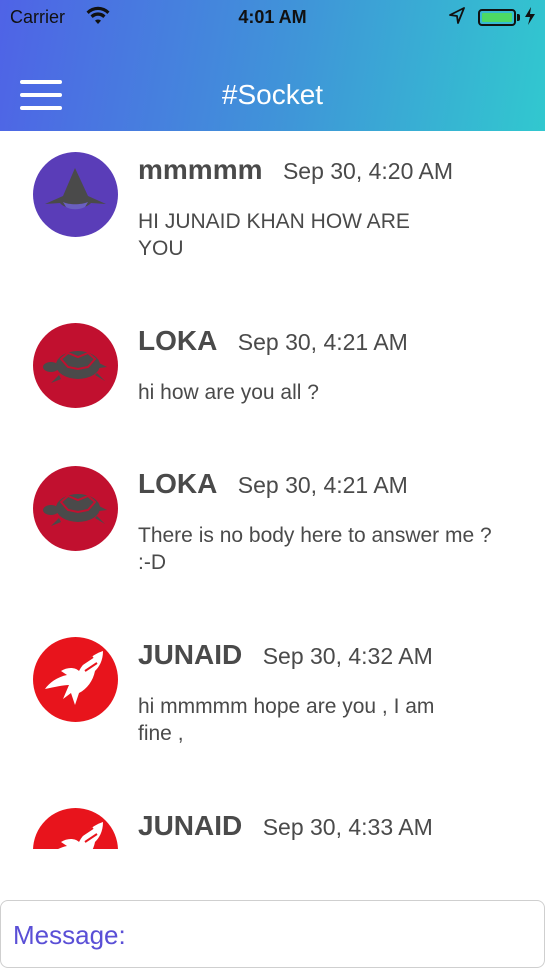  What do you see at coordinates (228, 392) in the screenshot?
I see `message-text: hi how are you all ?` at bounding box center [228, 392].